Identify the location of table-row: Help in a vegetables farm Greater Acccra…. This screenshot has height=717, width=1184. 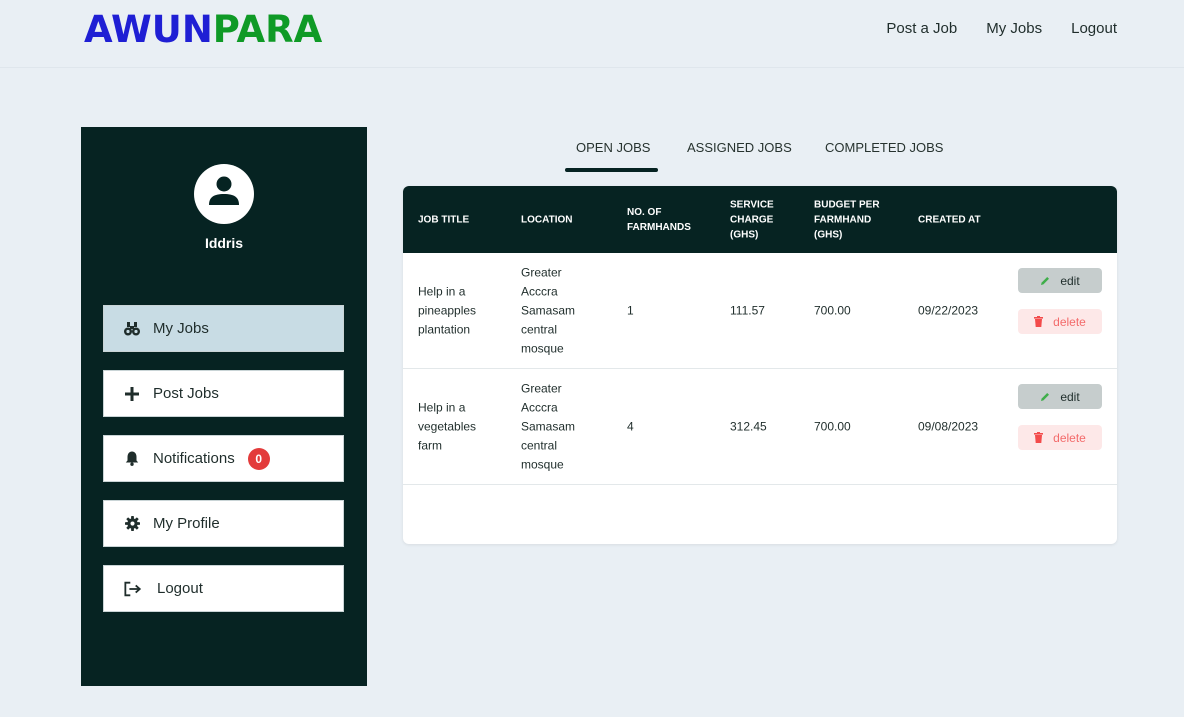
(760, 427).